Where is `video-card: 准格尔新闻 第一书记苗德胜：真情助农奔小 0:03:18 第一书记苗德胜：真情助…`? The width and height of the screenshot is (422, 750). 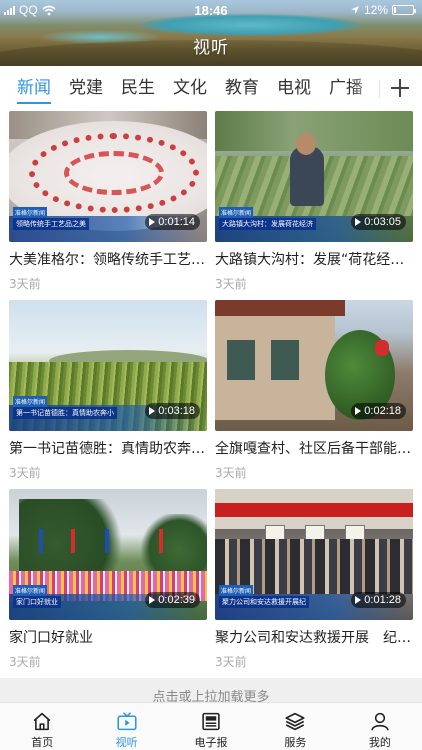 video-card: 准格尔新闻 第一书记苗德胜：真情助农奔小 0:03:18 第一书记苗德胜：真情助… is located at coordinates (108, 394).